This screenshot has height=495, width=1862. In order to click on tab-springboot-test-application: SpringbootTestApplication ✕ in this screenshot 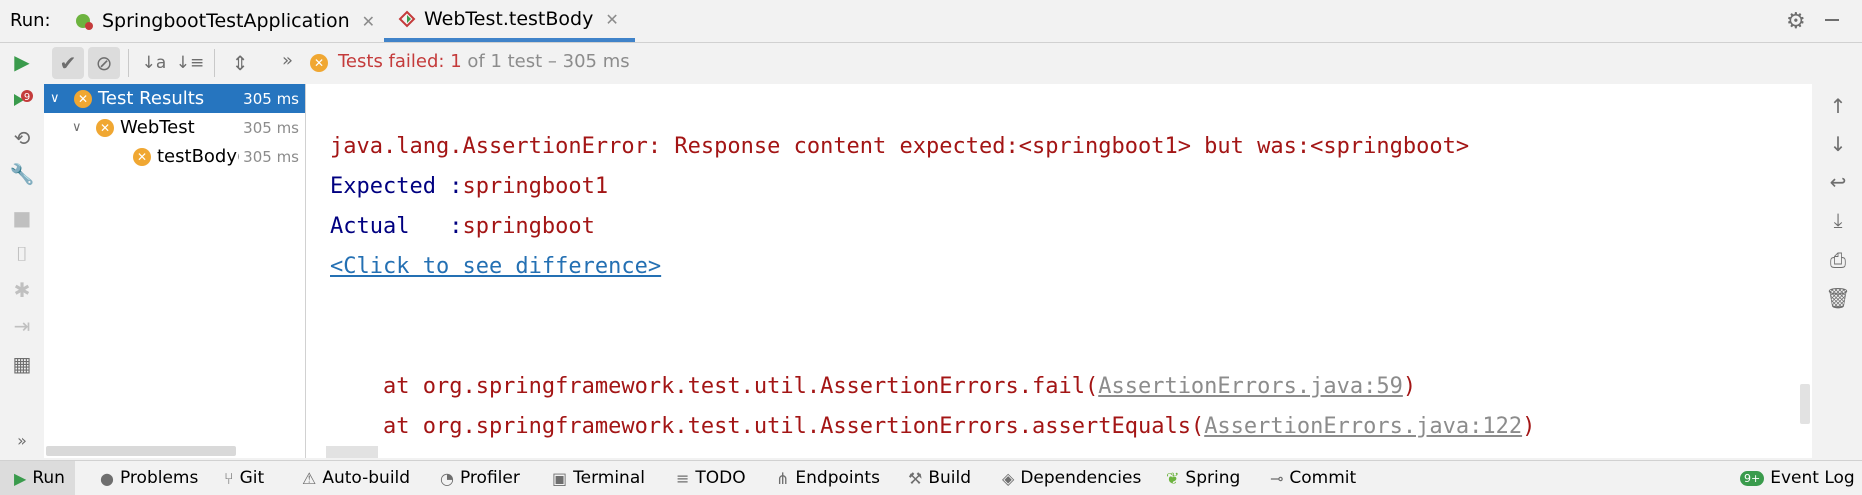, I will do `click(224, 21)`.